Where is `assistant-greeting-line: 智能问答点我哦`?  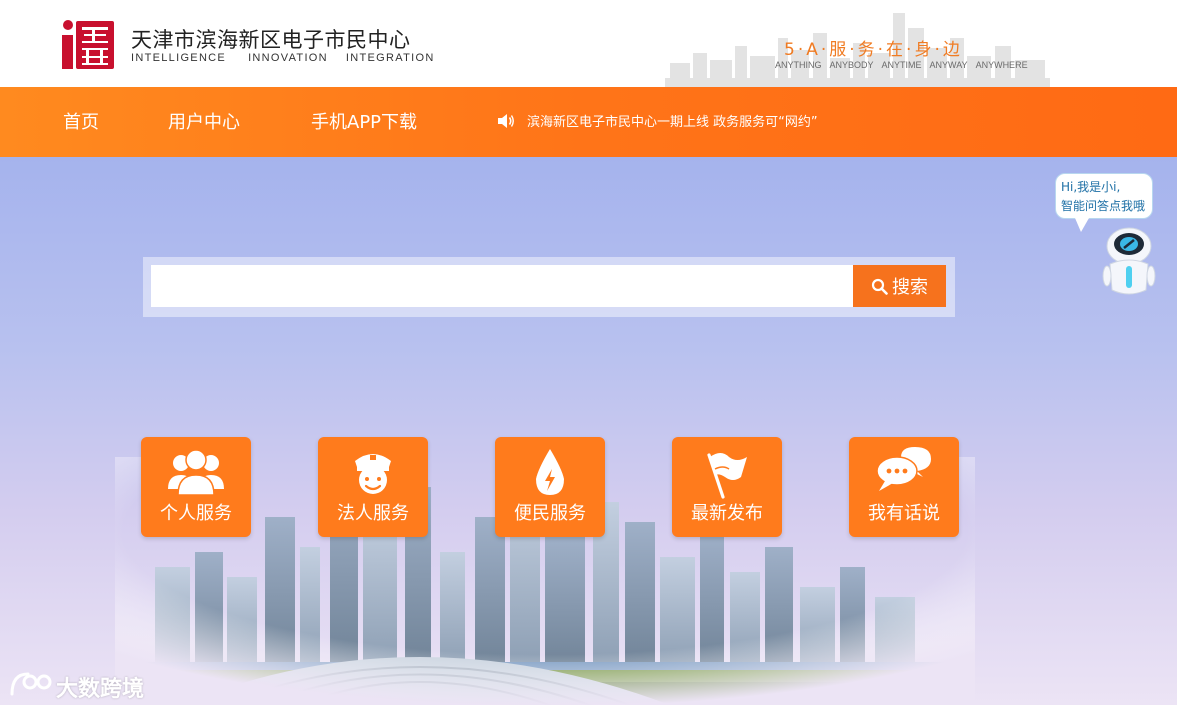 assistant-greeting-line: 智能问答点我哦 is located at coordinates (1103, 206).